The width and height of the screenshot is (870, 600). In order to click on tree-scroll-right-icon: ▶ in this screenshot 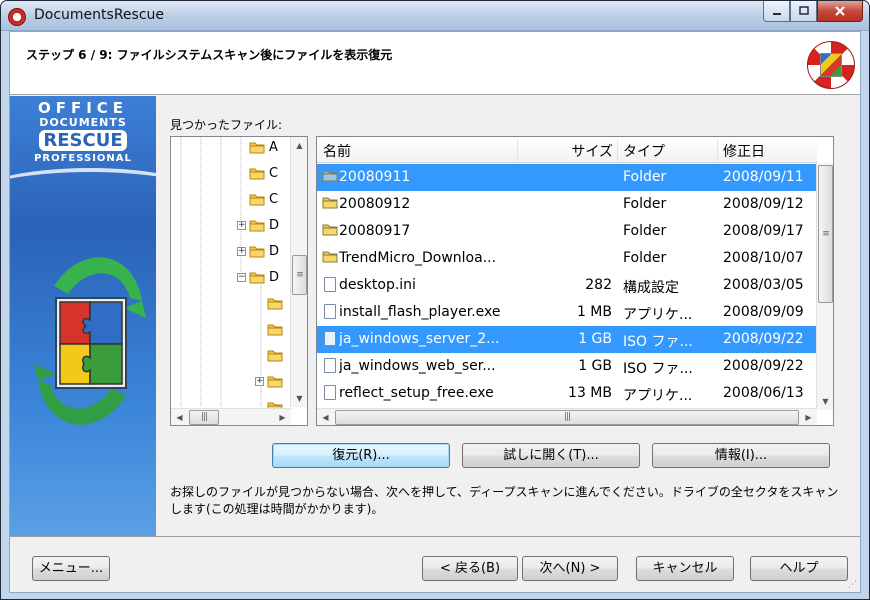, I will do `click(282, 417)`.